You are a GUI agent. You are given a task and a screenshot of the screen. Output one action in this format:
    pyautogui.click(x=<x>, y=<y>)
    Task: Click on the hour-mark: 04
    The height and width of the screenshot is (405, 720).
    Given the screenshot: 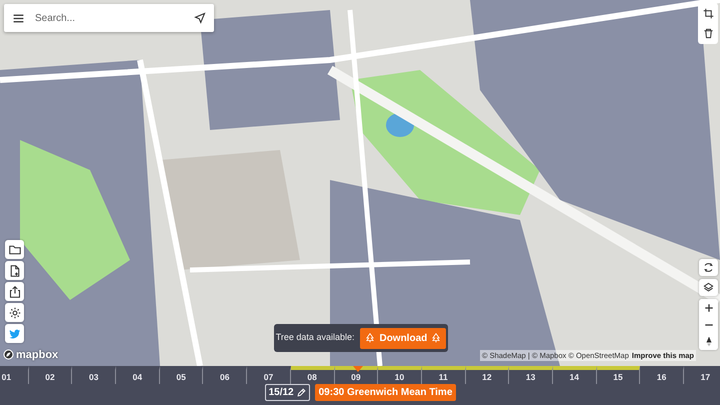 What is the action you would take?
    pyautogui.click(x=138, y=375)
    